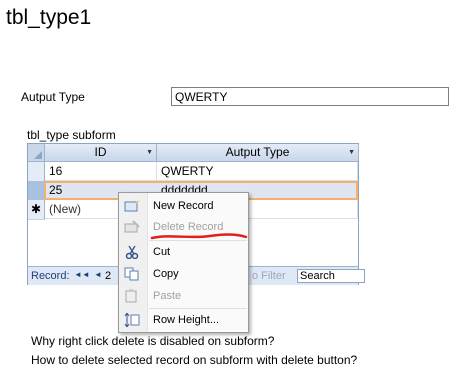 The image size is (458, 377). What do you see at coordinates (132, 296) in the screenshot?
I see `paste-icon` at bounding box center [132, 296].